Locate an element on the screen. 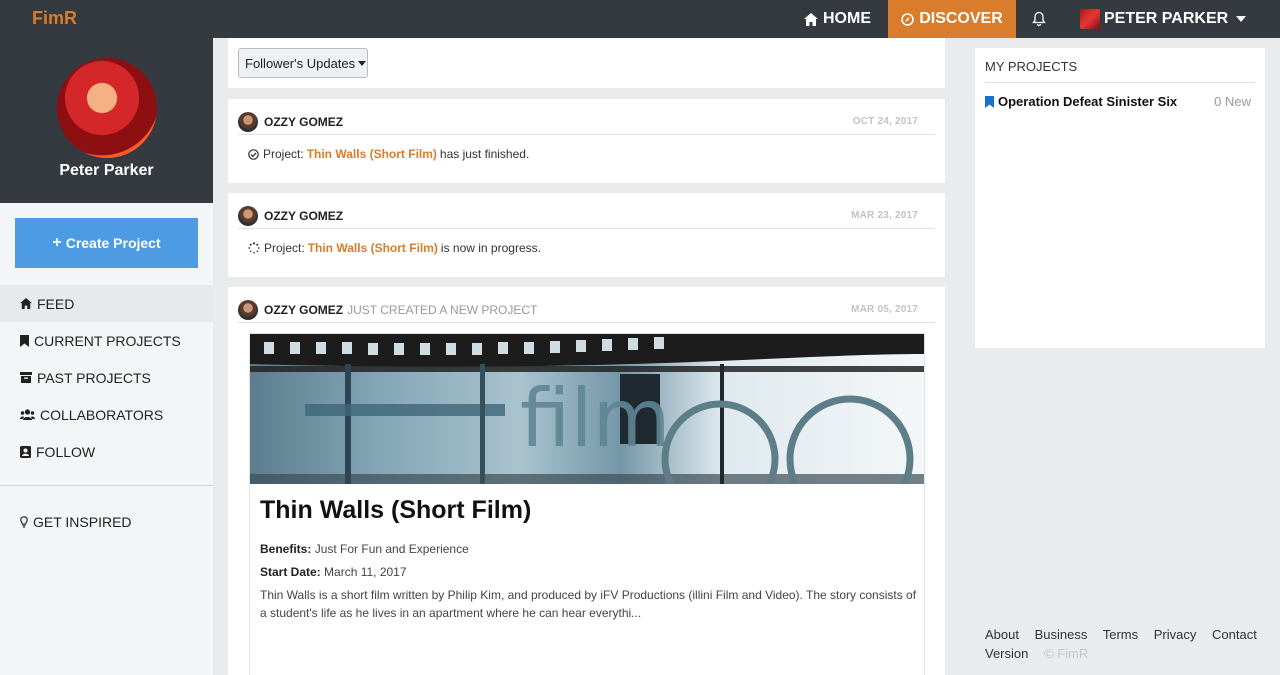  sidebar-item-past-projects: PAST PROJECTS is located at coordinates (106, 377).